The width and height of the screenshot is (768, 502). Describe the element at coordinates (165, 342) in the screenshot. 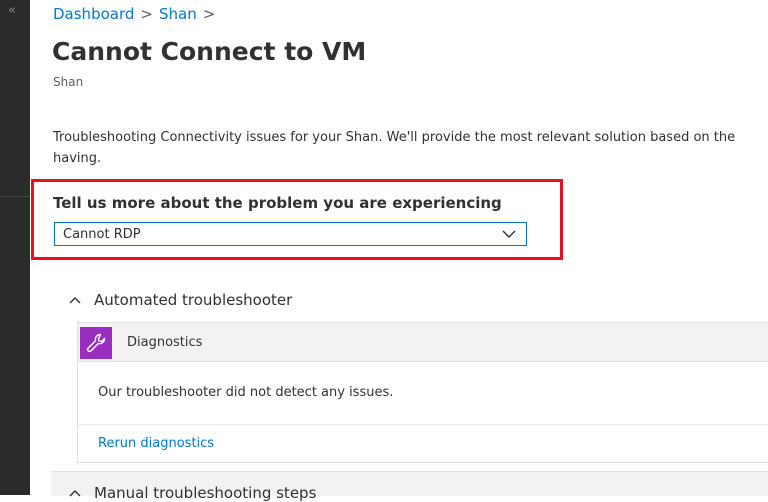

I see `diagnostics-title: Diagnostics` at that location.